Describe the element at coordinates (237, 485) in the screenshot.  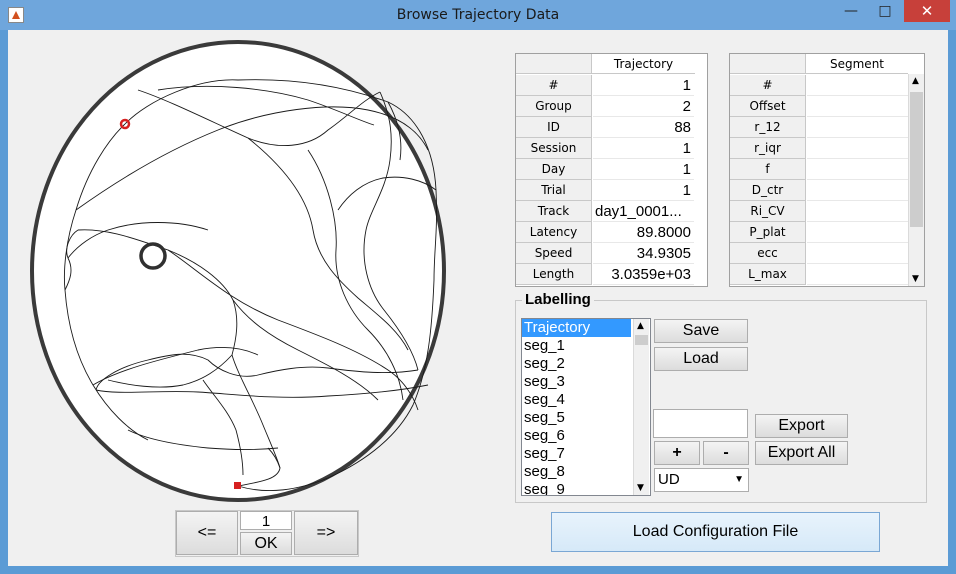
I see `end-marker` at that location.